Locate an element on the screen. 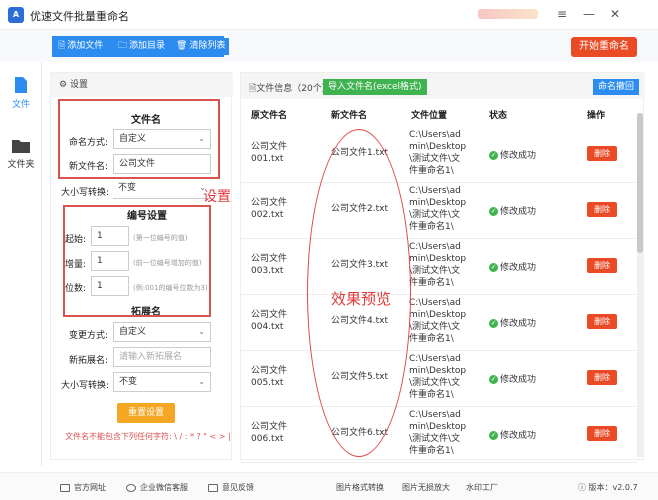  settings-header: ⚙ 设置 is located at coordinates (142, 85).